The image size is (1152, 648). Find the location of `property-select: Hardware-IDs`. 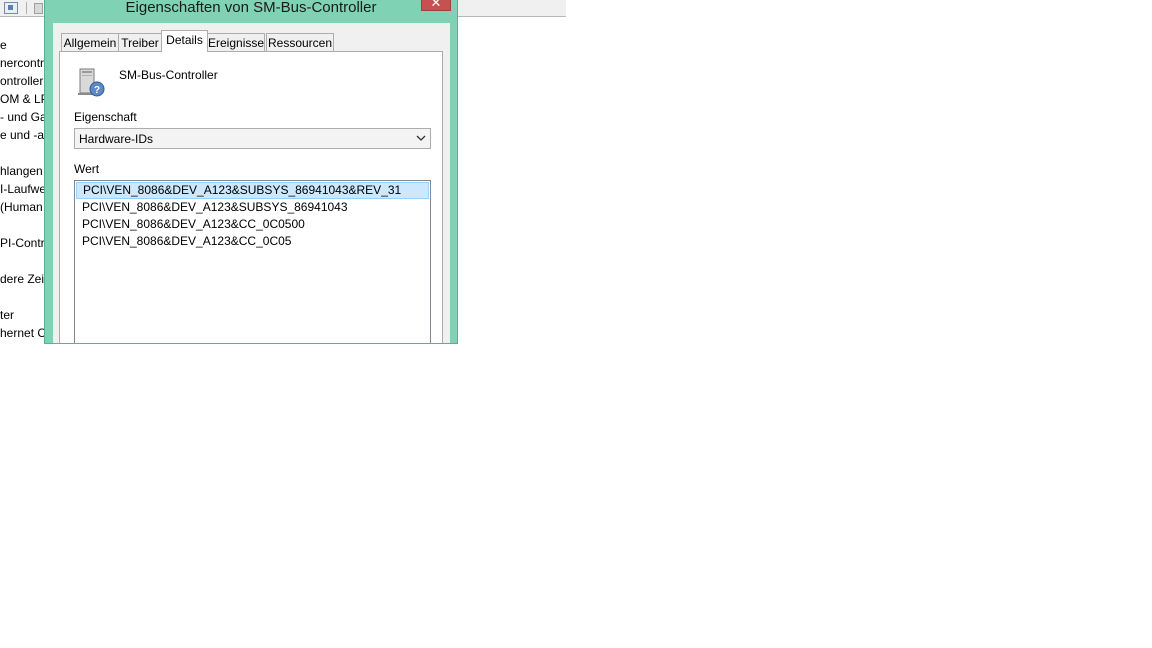

property-select: Hardware-IDs is located at coordinates (252, 138).